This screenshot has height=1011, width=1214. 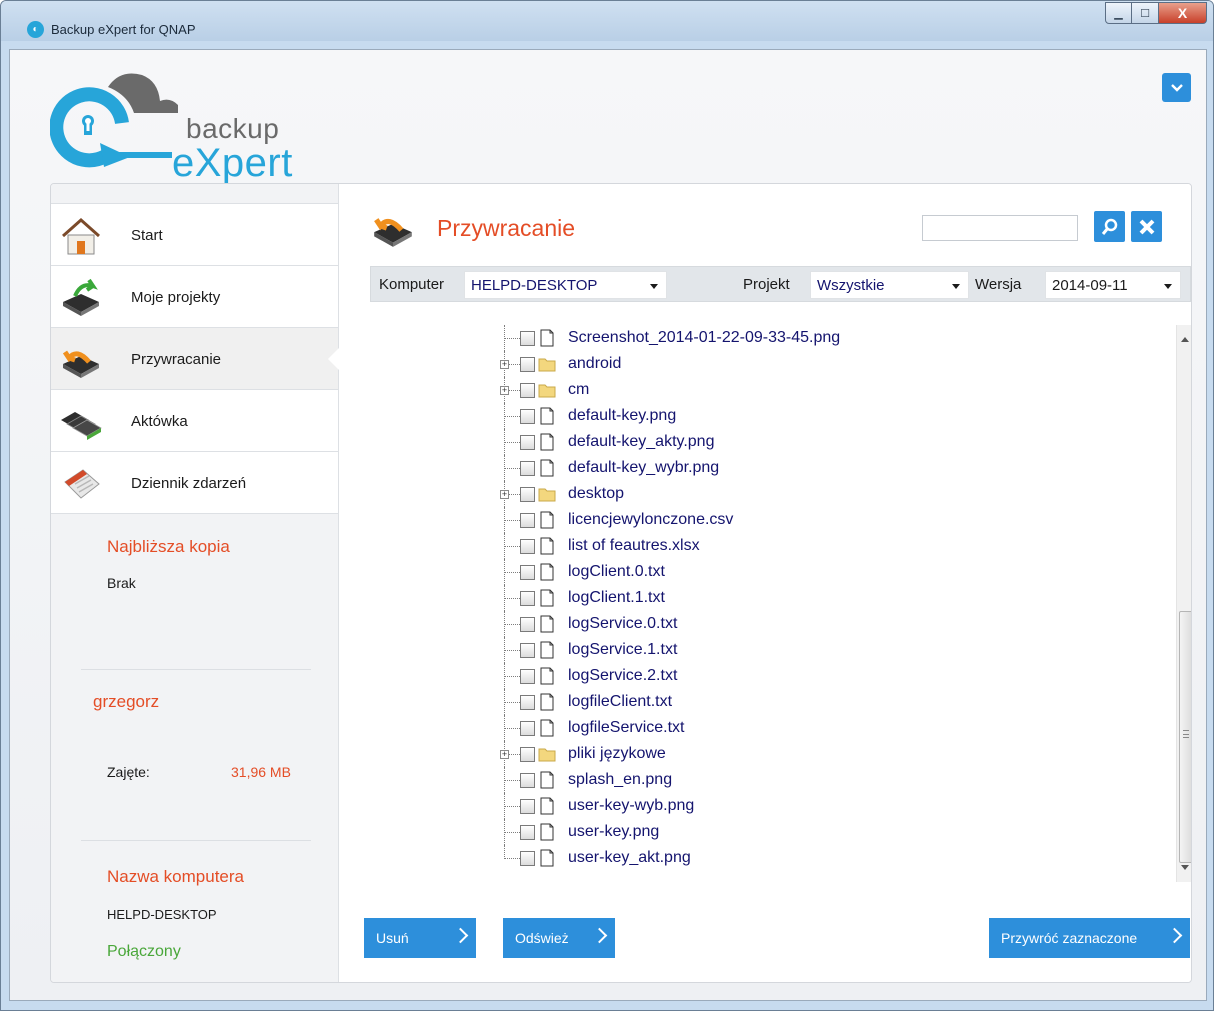 I want to click on tree-file-row: user-key-wyb.png, so click(x=840, y=806).